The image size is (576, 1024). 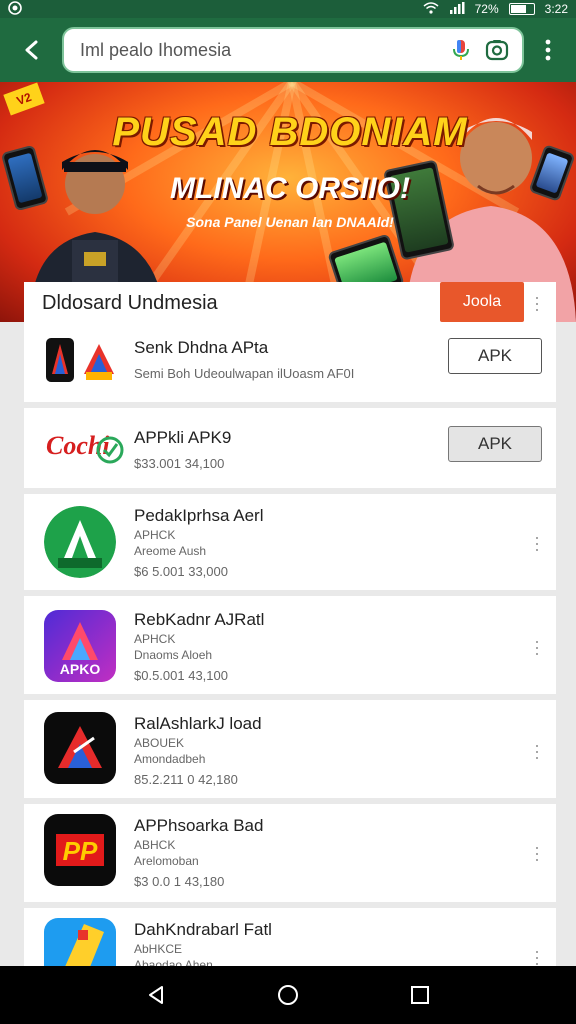 I want to click on app-sub2: Amondadbeh, so click(x=170, y=759).